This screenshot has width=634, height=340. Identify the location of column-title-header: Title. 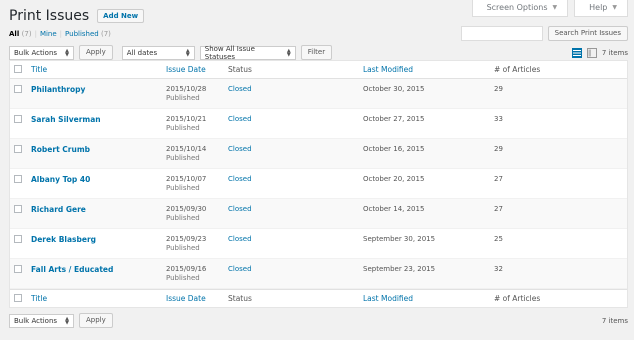
(98, 69).